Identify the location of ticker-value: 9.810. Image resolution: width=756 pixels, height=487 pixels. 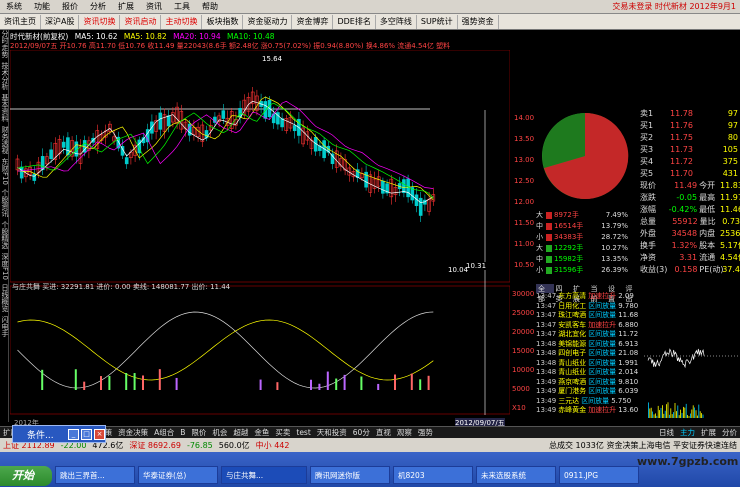
(628, 381).